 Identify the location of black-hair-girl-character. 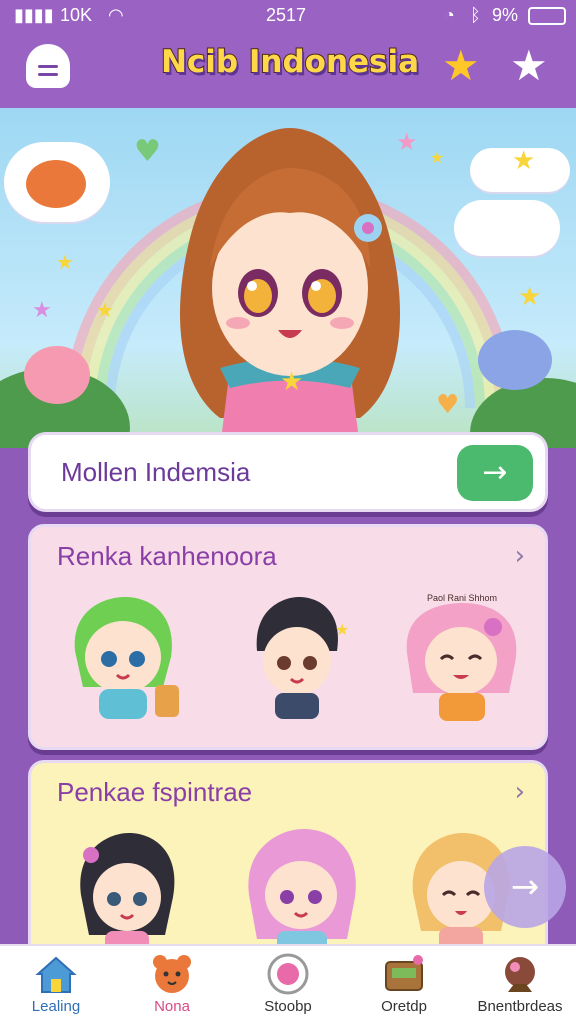
(127, 890).